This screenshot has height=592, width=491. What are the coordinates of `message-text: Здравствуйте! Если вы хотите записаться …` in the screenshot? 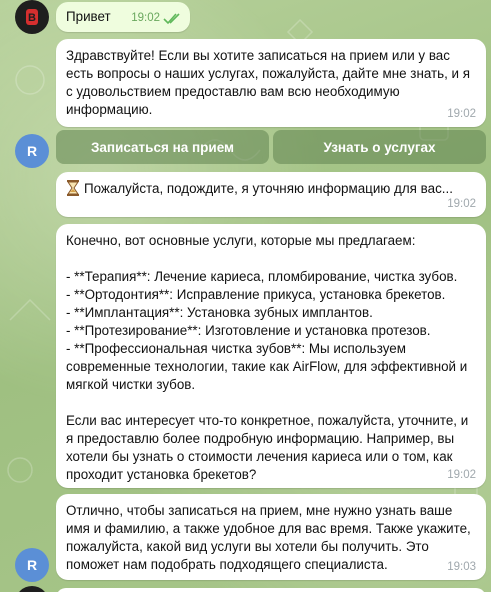 It's located at (270, 82).